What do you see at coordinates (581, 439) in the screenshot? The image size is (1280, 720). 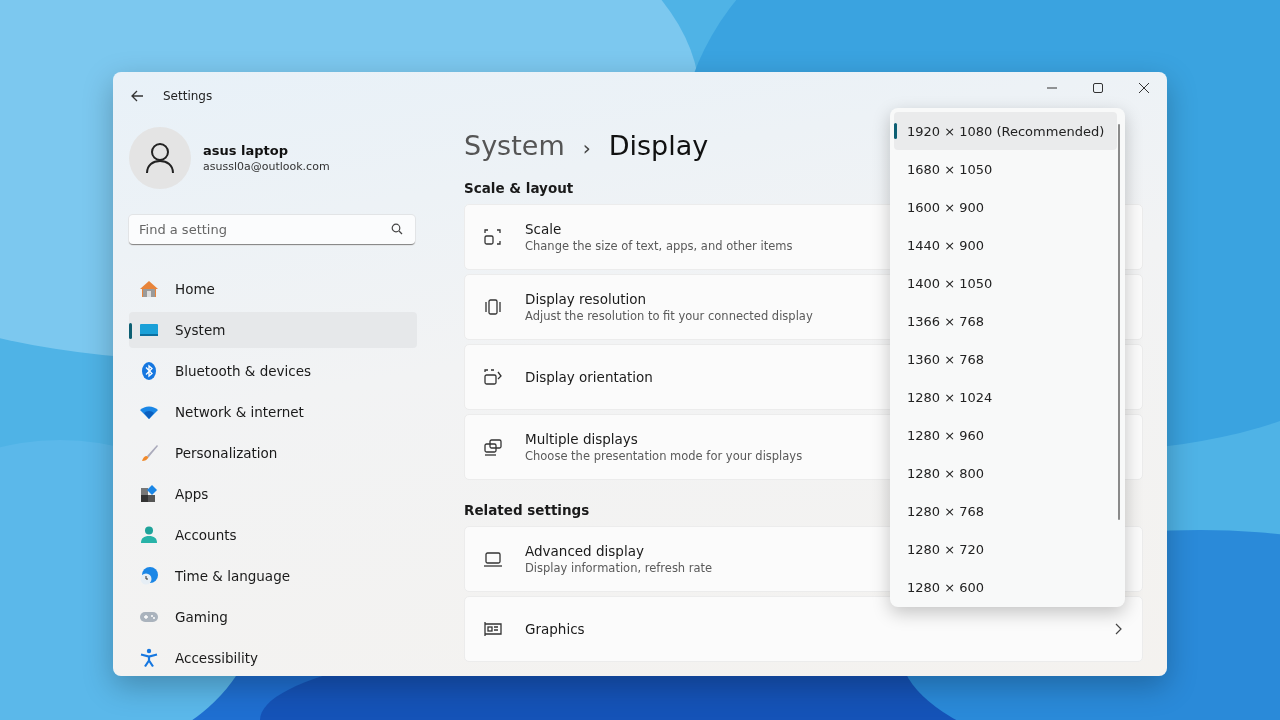 I see `card-title: Multiple displays` at bounding box center [581, 439].